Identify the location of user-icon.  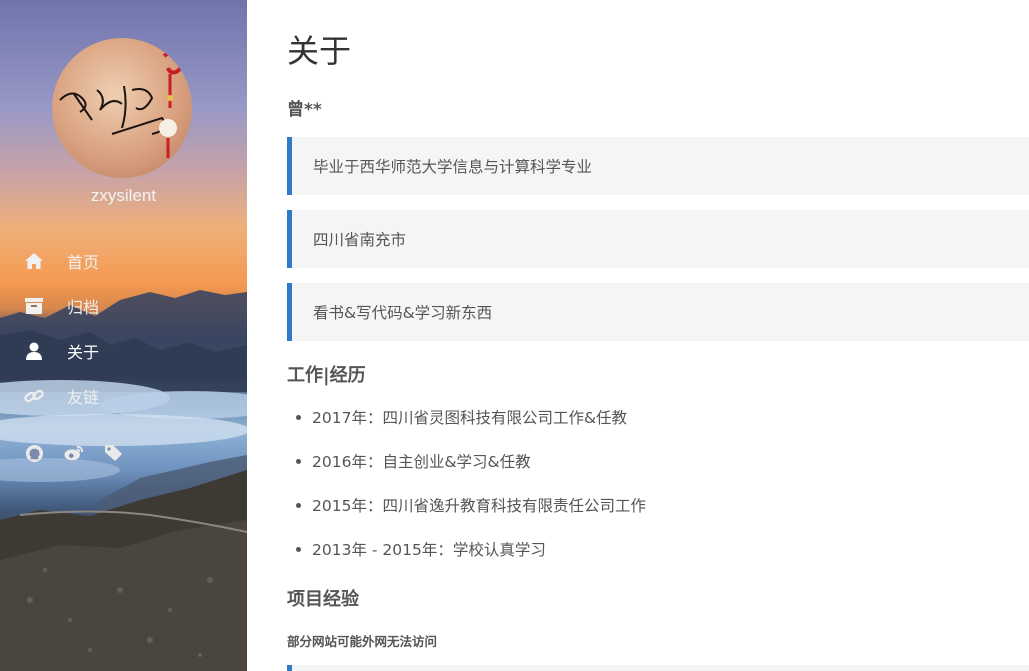
(34, 351).